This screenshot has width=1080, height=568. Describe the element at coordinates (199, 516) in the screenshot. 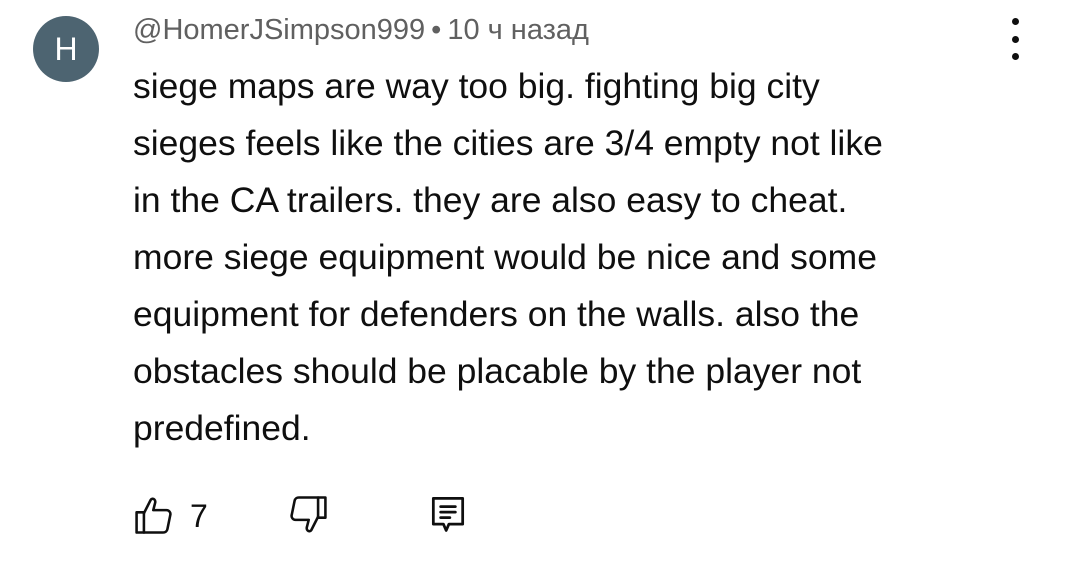

I see `like-count: 7` at that location.